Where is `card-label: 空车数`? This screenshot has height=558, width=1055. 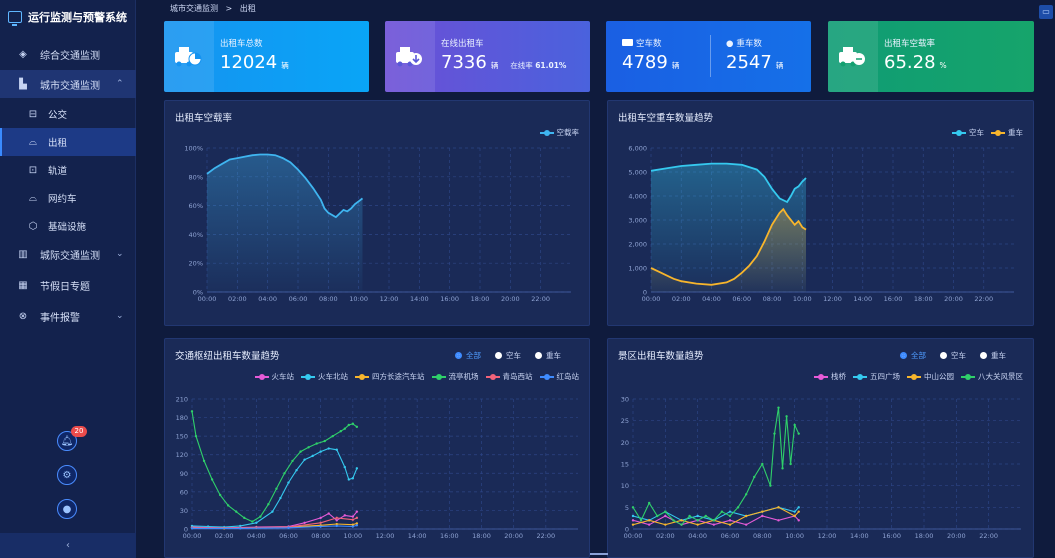 card-label: 空车数 is located at coordinates (649, 44).